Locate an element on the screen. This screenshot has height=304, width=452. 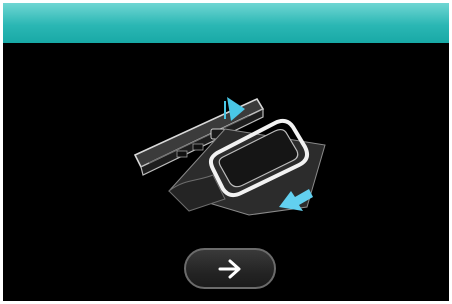
header-bar is located at coordinates (226, 23).